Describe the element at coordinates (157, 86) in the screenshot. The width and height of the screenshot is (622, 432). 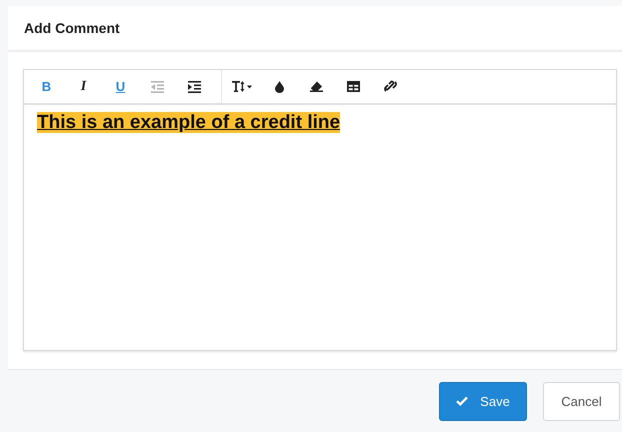
I see `outdent-icon` at that location.